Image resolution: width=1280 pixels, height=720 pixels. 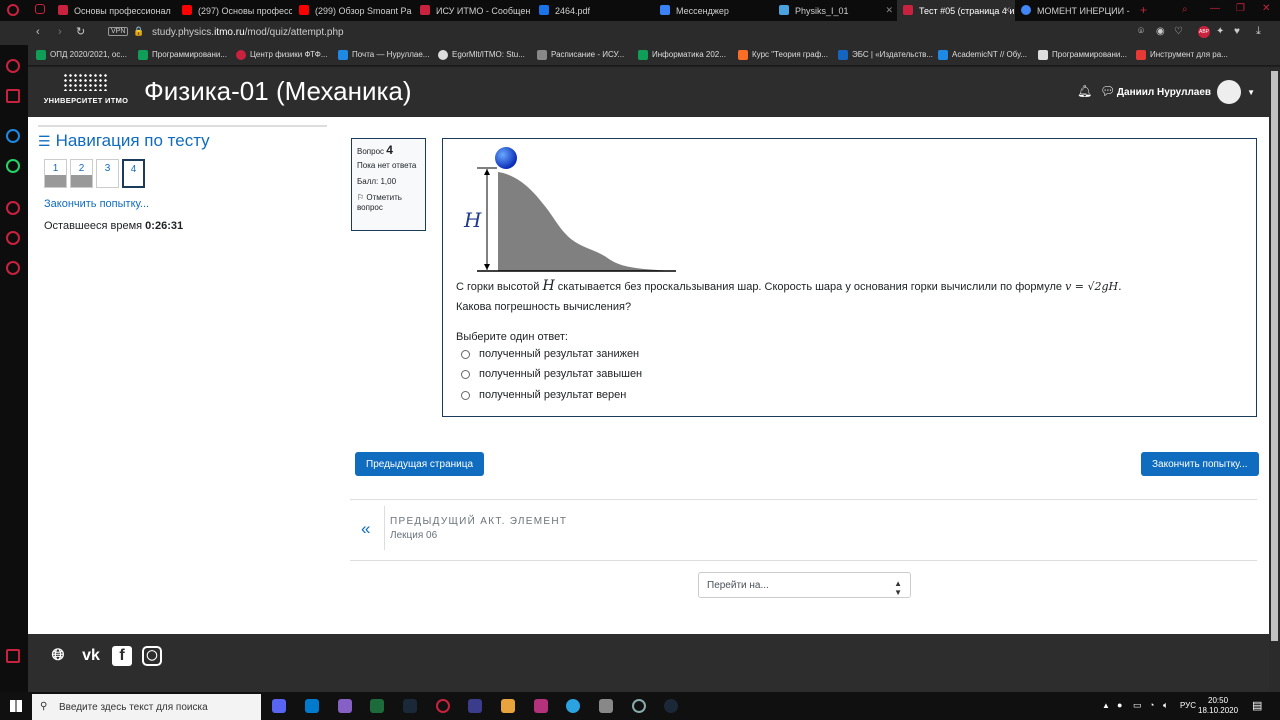 What do you see at coordinates (473, 10) in the screenshot?
I see `tab-4: ИСУ ИТМО - Сообщен` at bounding box center [473, 10].